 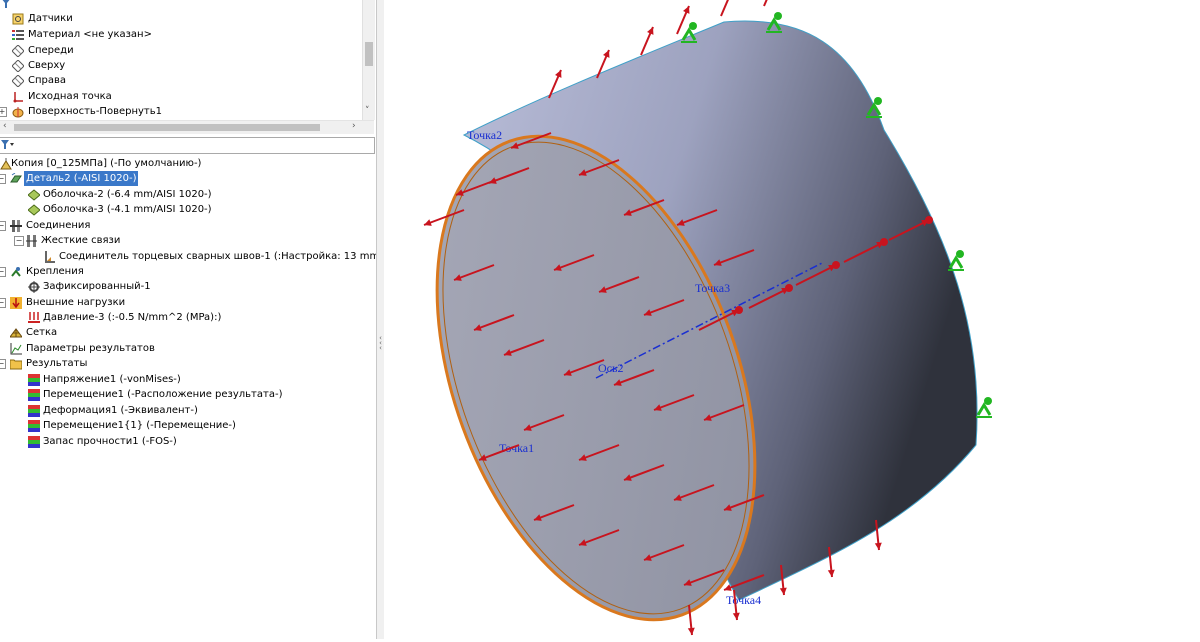 I want to click on tree-item-label: Жесткие связи, so click(x=81, y=240).